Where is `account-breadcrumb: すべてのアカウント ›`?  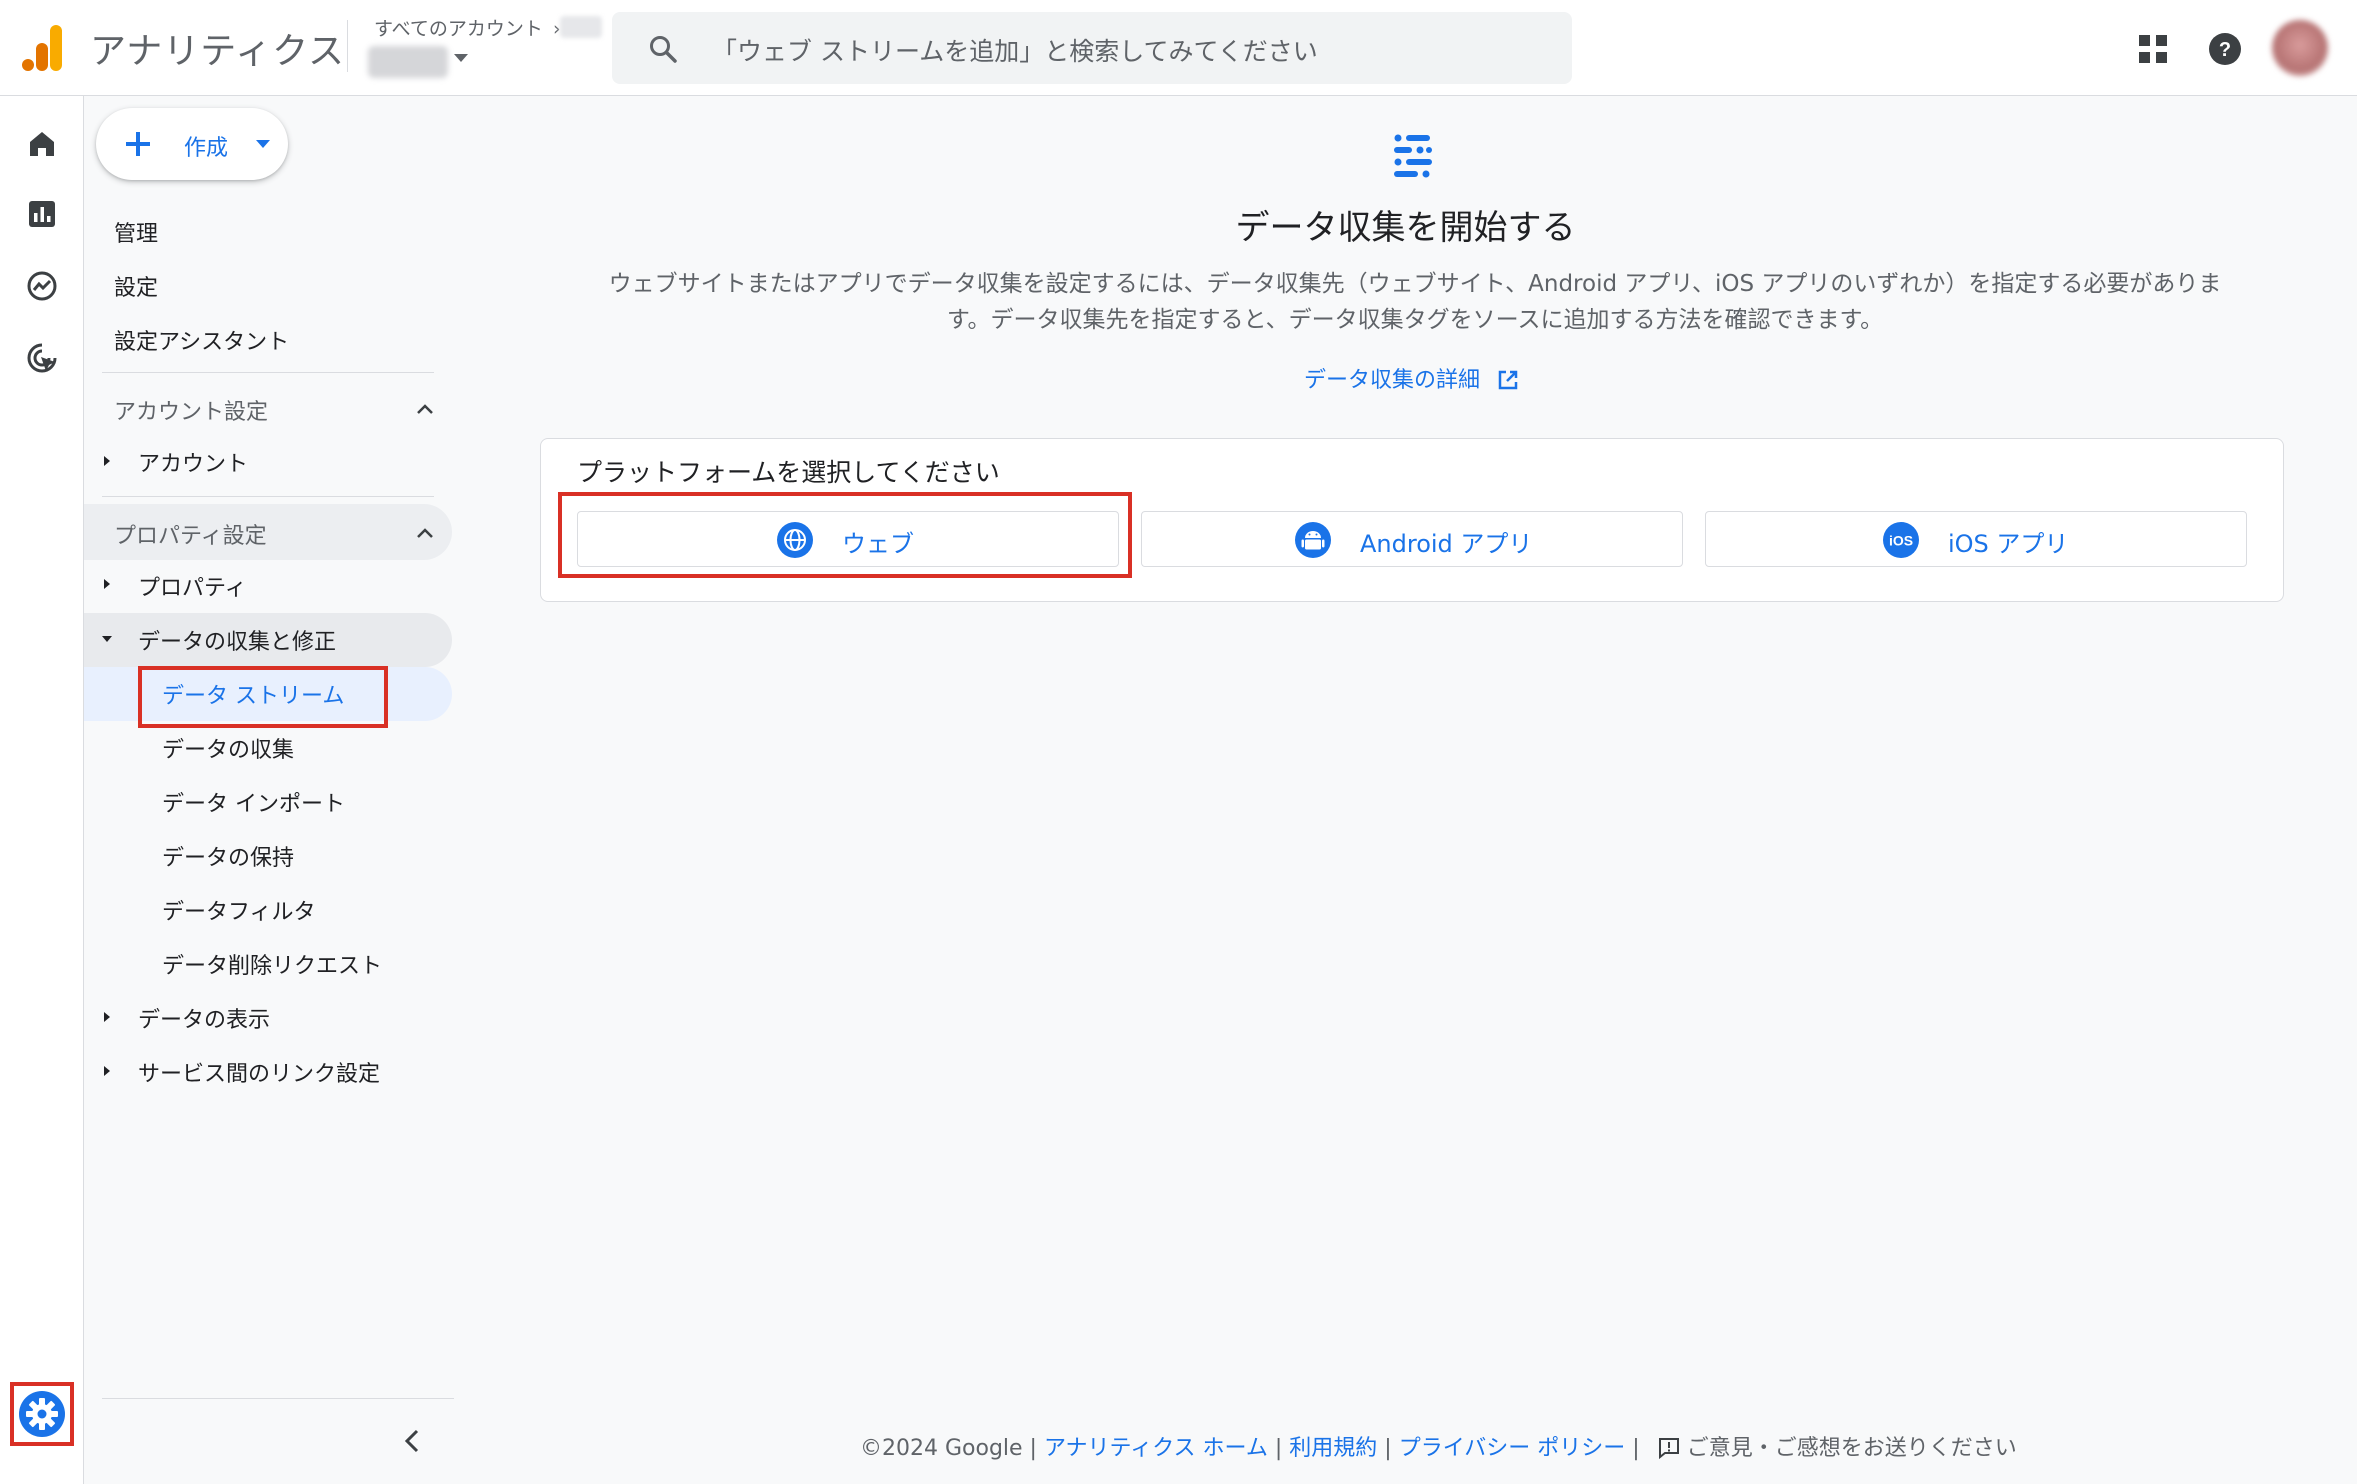
account-breadcrumb: すべてのアカウント › is located at coordinates (467, 27).